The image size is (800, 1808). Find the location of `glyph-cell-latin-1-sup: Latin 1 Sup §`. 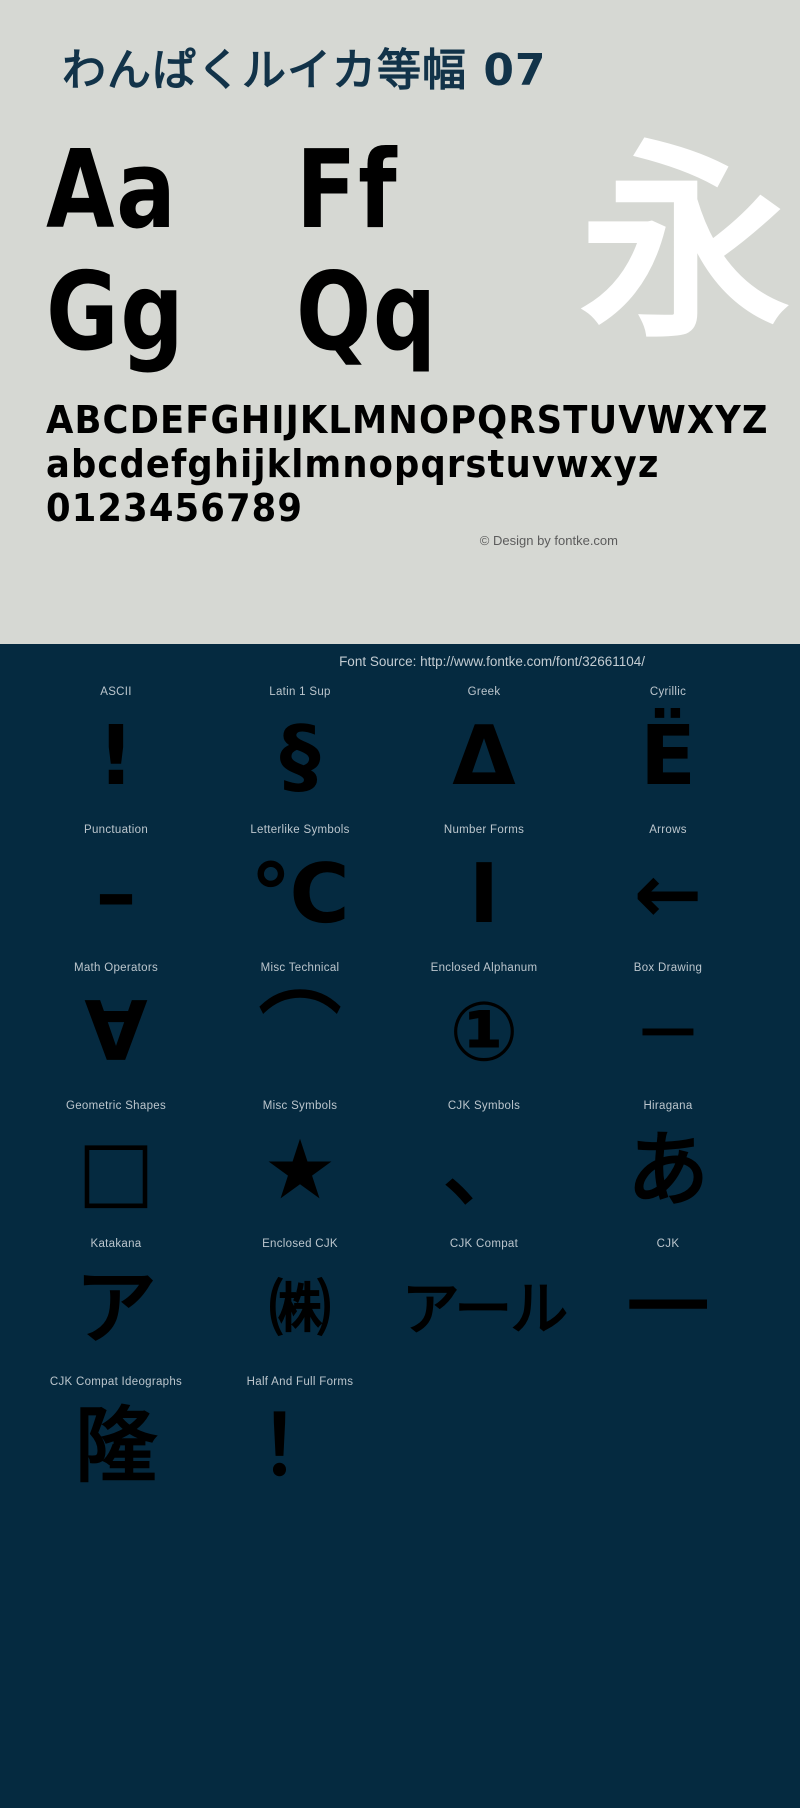

glyph-cell-latin-1-sup: Latin 1 Sup § is located at coordinates (300, 751).